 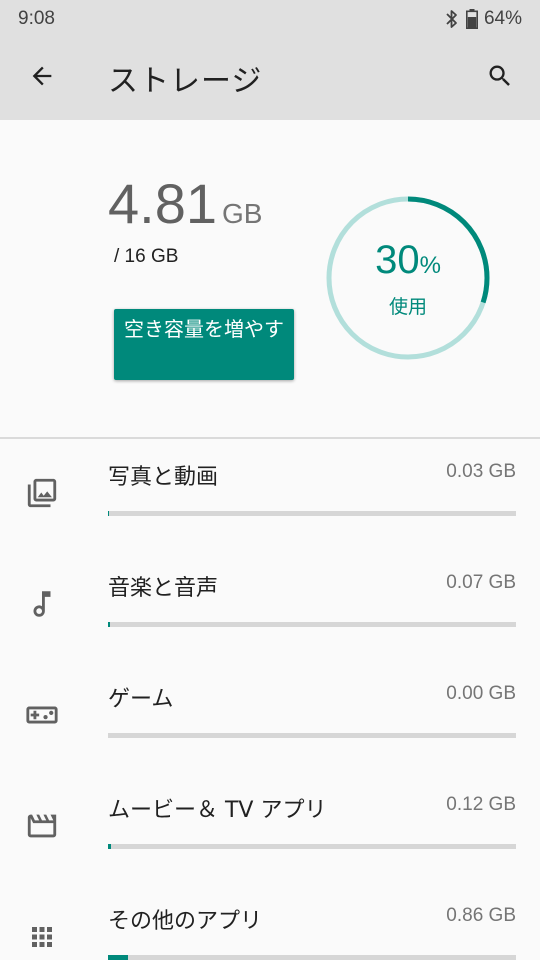 I want to click on category-photos-videos: 写真と動画 0.03 GB, so click(x=270, y=494).